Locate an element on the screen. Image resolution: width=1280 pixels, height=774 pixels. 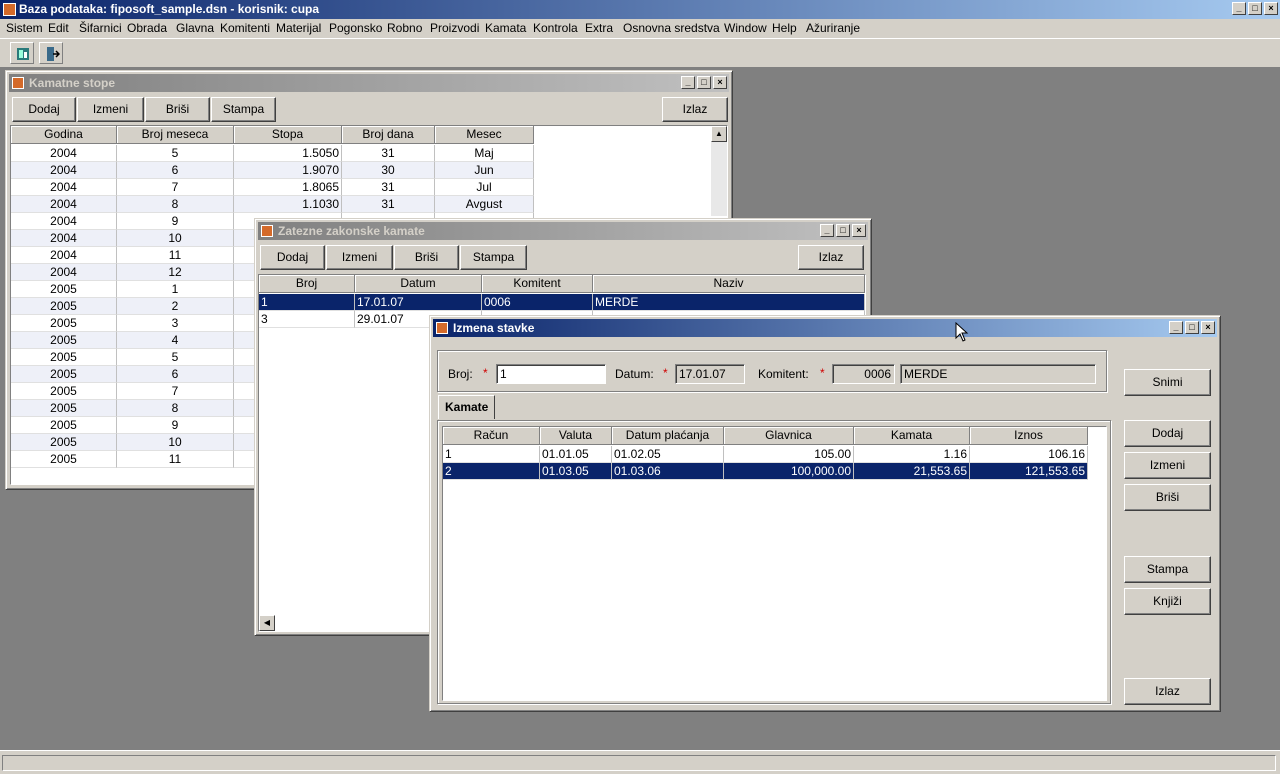
menu-materijal: Materijal is located at coordinates (298, 28).